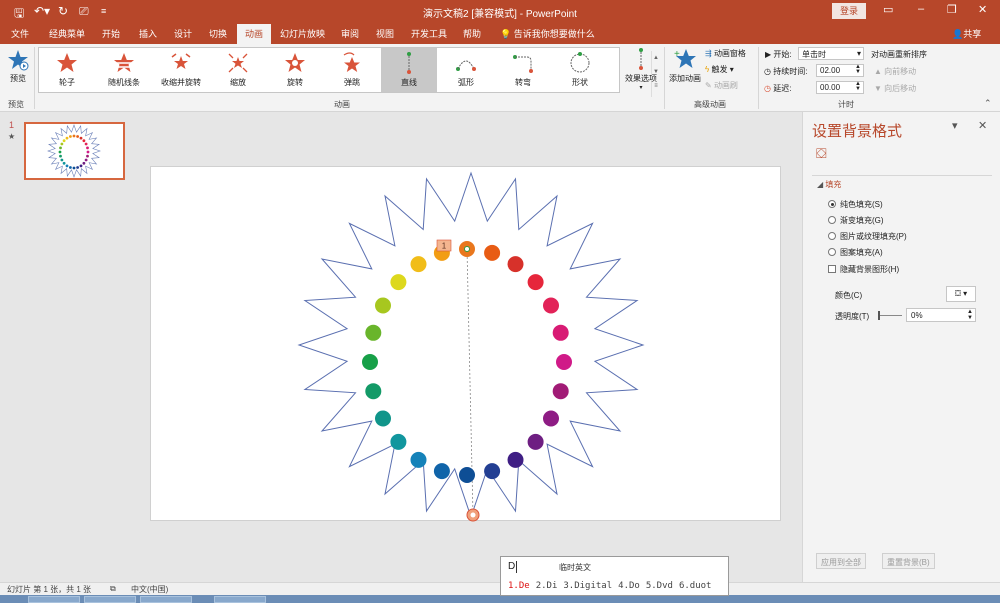 The image size is (1000, 603). I want to click on ribbon-display-icon: ▭, so click(888, 9).